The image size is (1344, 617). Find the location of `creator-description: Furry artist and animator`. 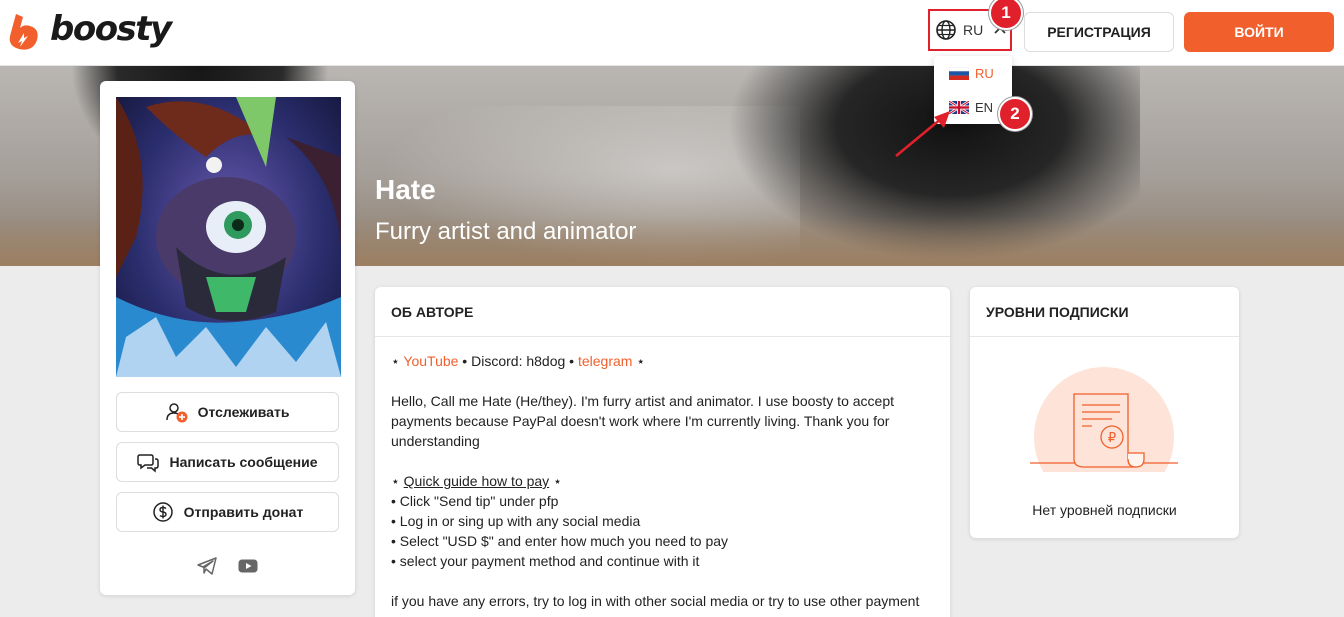

creator-description: Furry artist and animator is located at coordinates (506, 231).